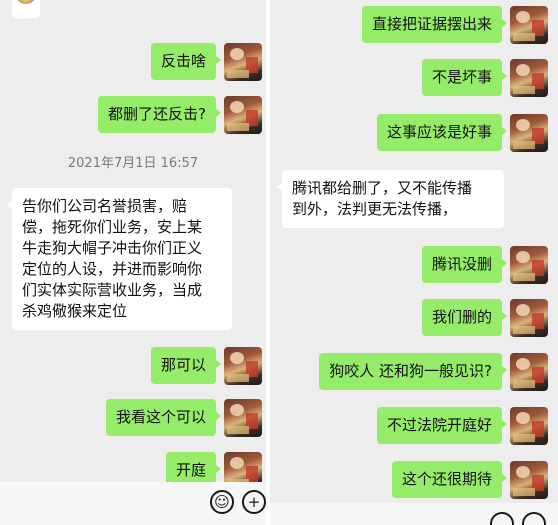 This screenshot has height=525, width=558. I want to click on message-bubble: 我看这个可以, so click(163, 417).